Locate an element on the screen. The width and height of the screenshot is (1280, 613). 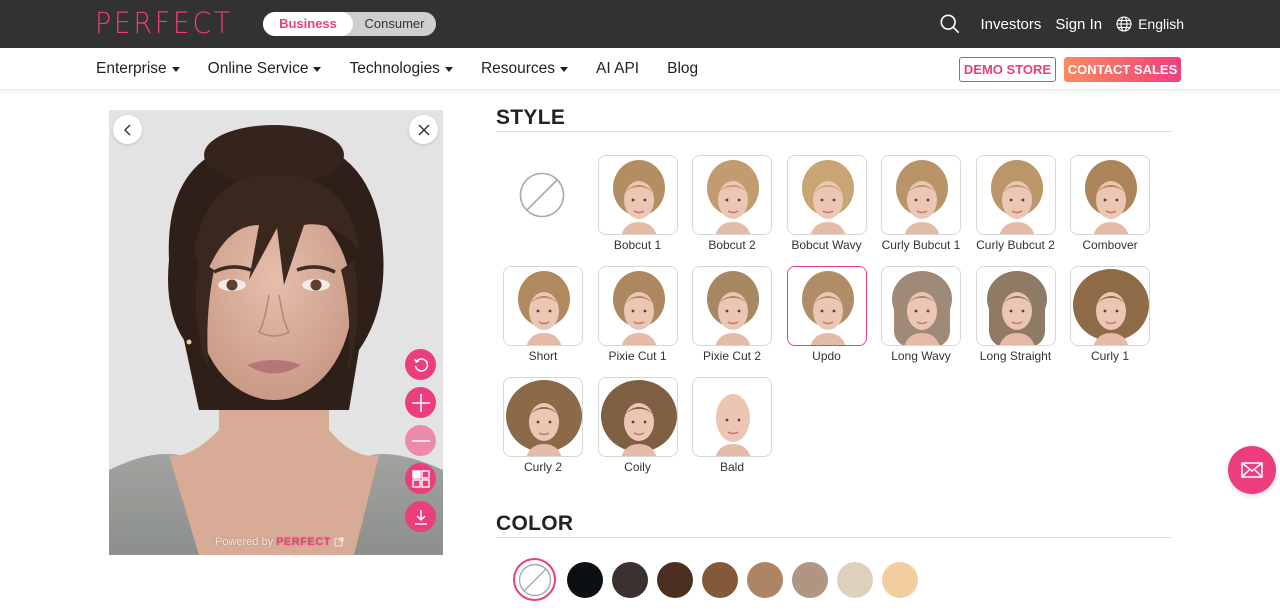
style-option-label: Pixie Cut 2 is located at coordinates (732, 356).